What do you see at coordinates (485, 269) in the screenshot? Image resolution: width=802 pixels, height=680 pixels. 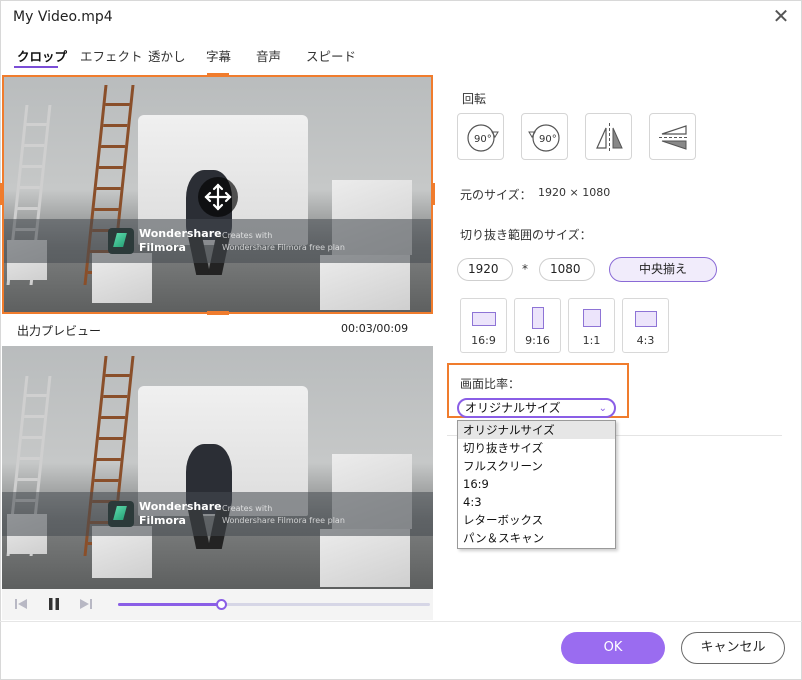 I see `crop-width-input: 1920` at bounding box center [485, 269].